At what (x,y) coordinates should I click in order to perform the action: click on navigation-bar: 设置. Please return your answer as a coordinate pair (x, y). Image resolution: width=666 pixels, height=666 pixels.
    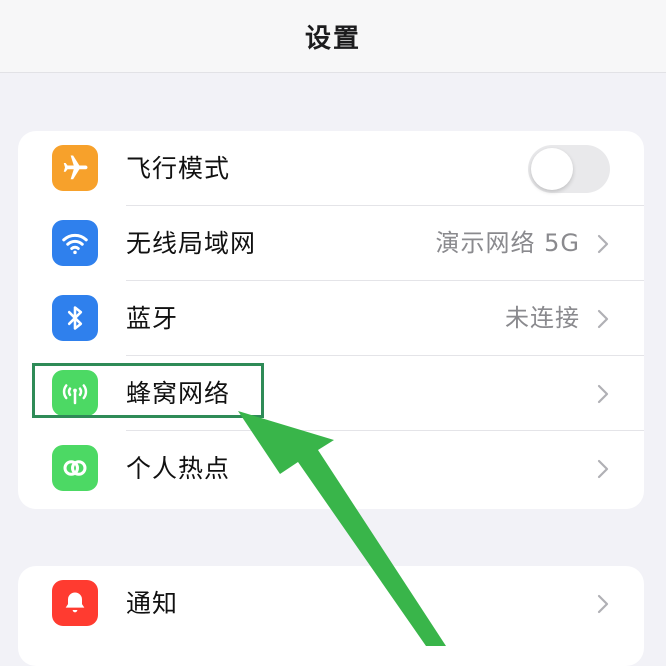
    Looking at the image, I should click on (333, 36).